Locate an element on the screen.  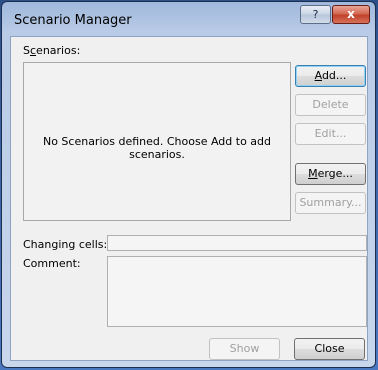
help-button: ? is located at coordinates (315, 14).